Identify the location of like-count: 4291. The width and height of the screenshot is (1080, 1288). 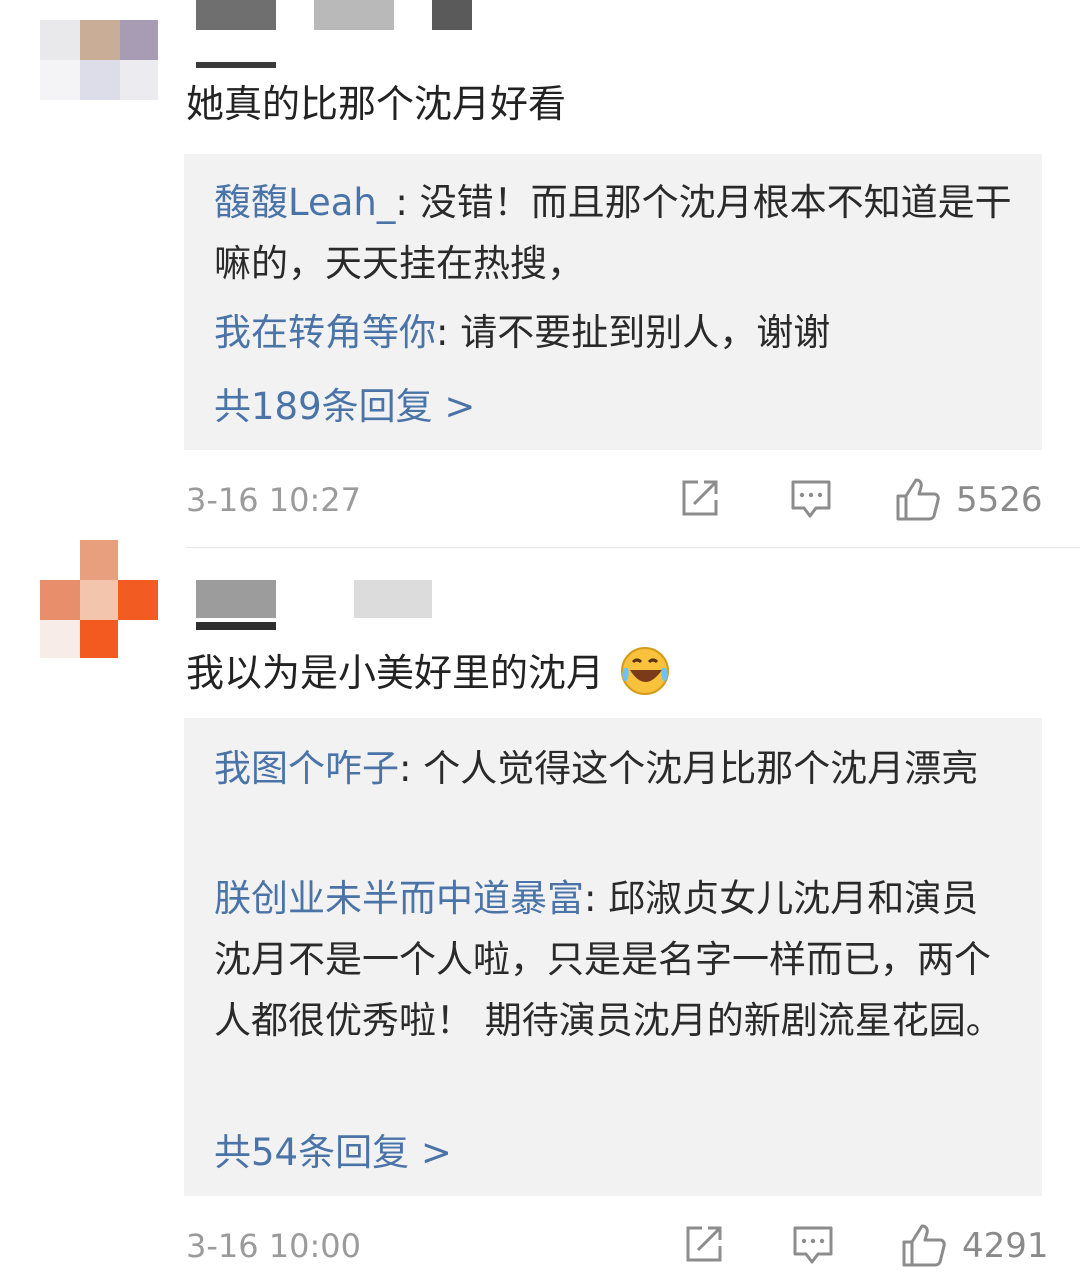
(1005, 1246).